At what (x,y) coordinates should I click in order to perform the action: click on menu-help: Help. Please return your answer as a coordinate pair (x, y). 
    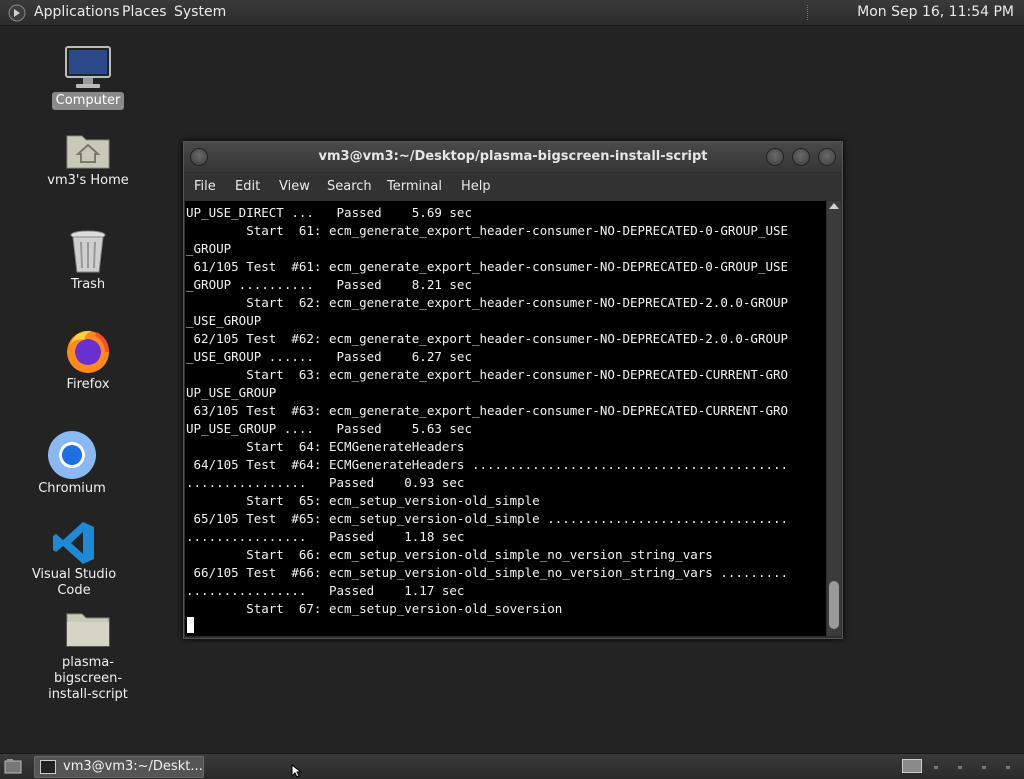
    Looking at the image, I should click on (476, 186).